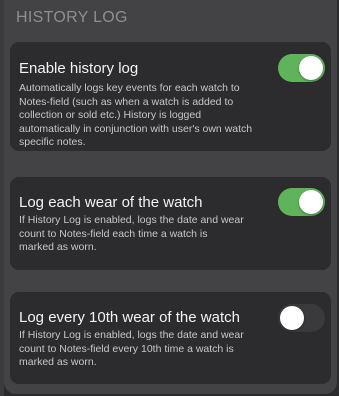  What do you see at coordinates (129, 317) in the screenshot?
I see `setting-title: Log every 10th wear of the watch` at bounding box center [129, 317].